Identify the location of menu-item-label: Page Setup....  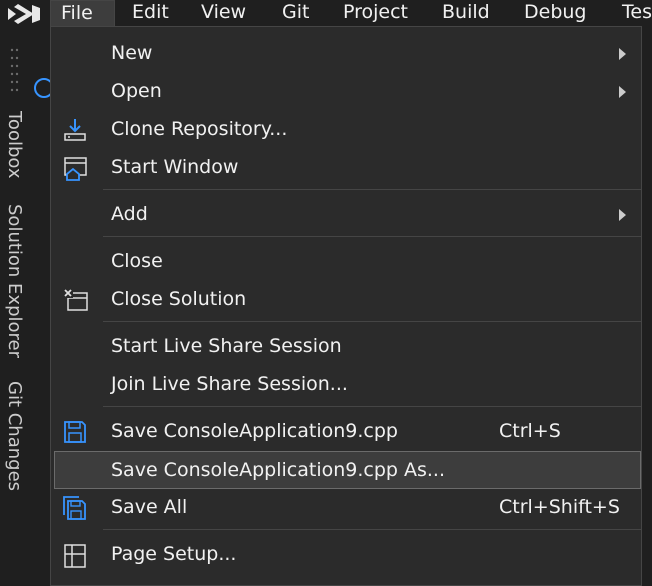
(174, 554).